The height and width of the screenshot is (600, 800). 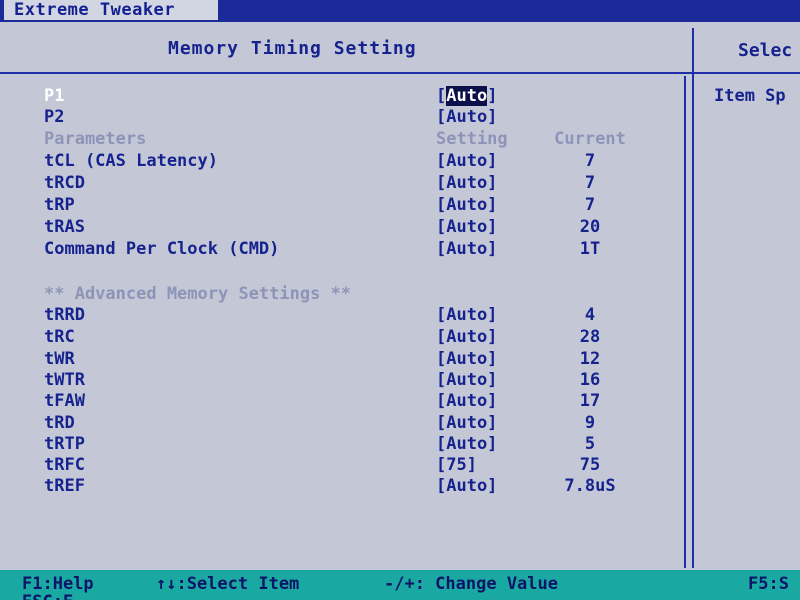 What do you see at coordinates (111, 10) in the screenshot?
I see `tab-extreme-tweaker: Extreme Tweaker` at bounding box center [111, 10].